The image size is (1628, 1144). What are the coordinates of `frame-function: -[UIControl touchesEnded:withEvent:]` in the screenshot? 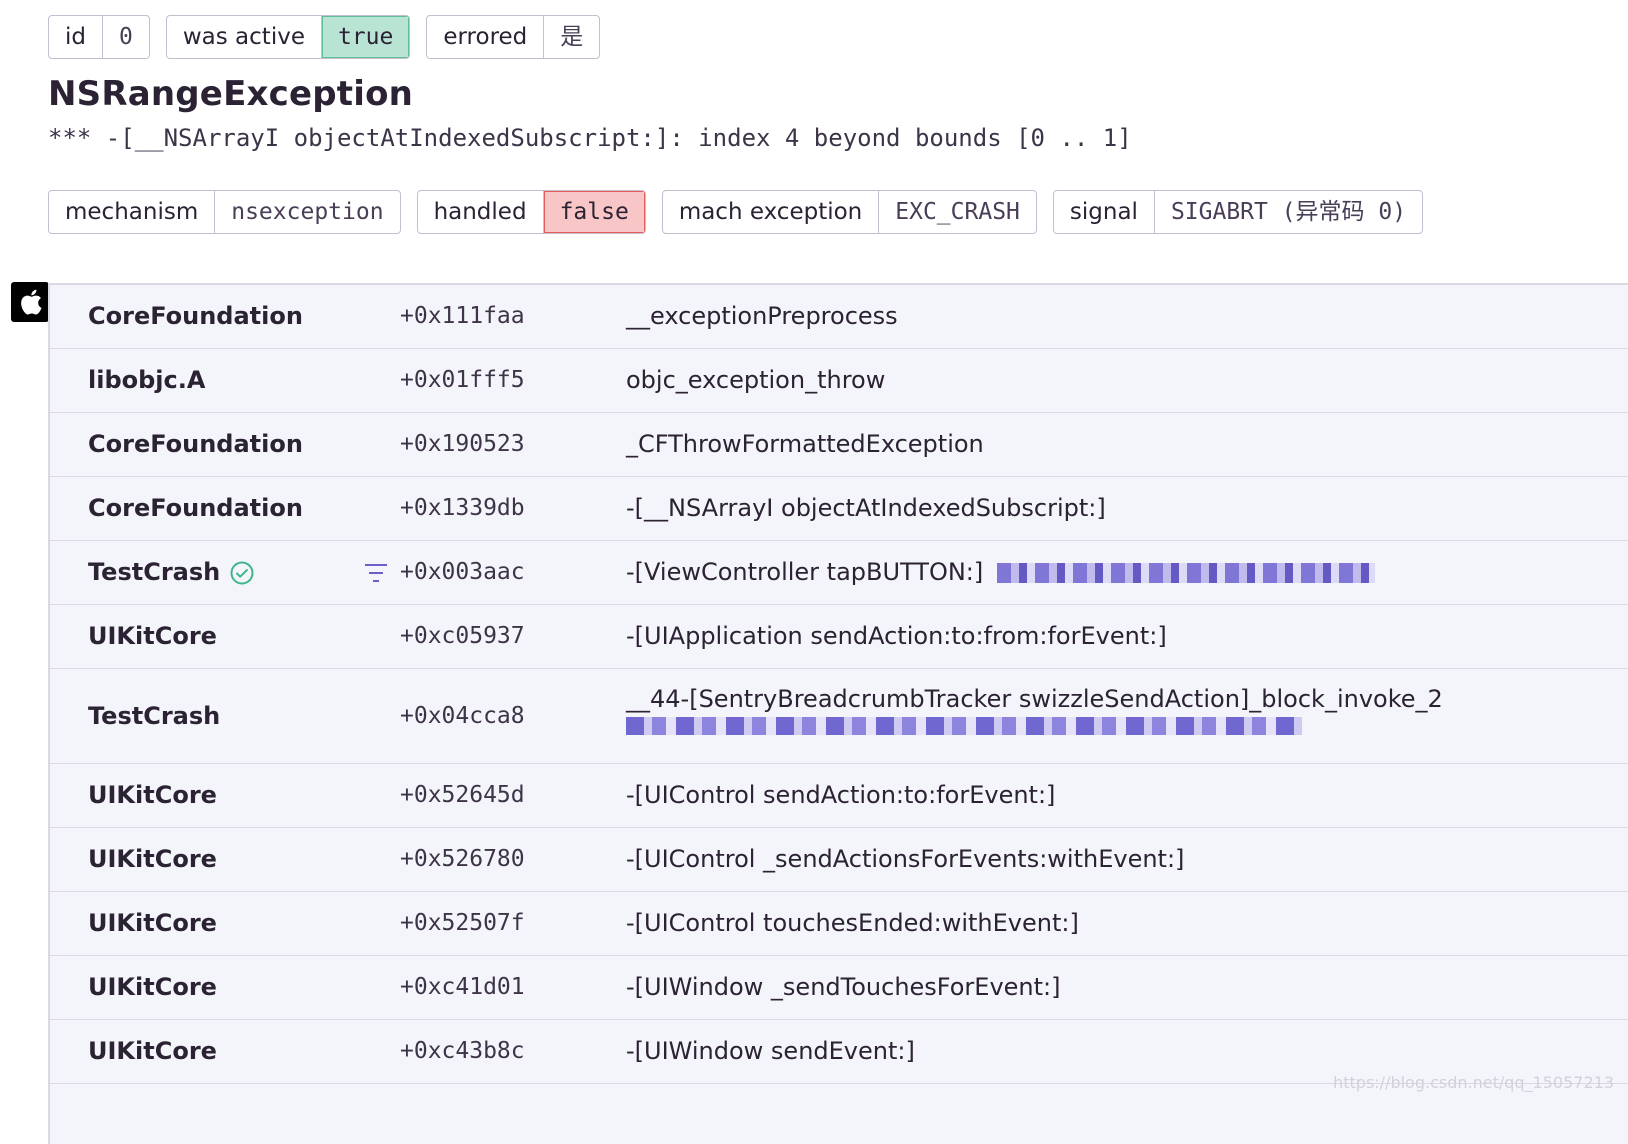 It's located at (852, 923).